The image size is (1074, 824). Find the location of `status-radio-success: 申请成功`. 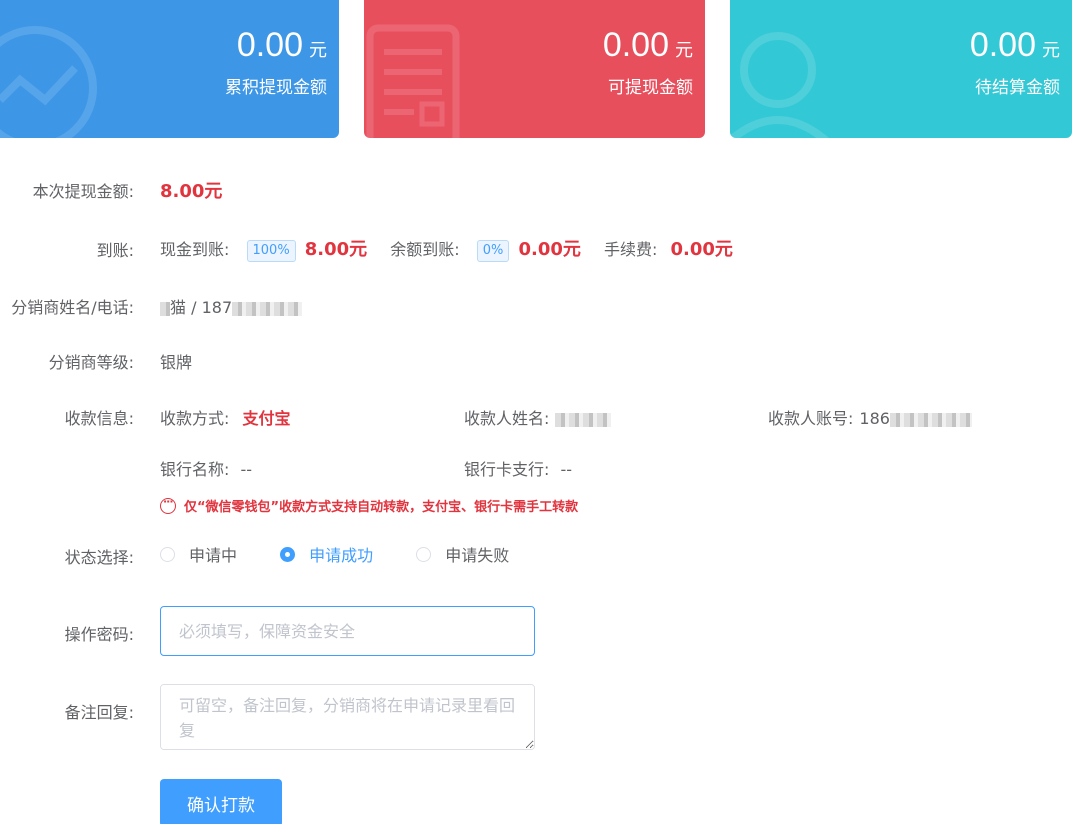

status-radio-success: 申请成功 is located at coordinates (326, 554).